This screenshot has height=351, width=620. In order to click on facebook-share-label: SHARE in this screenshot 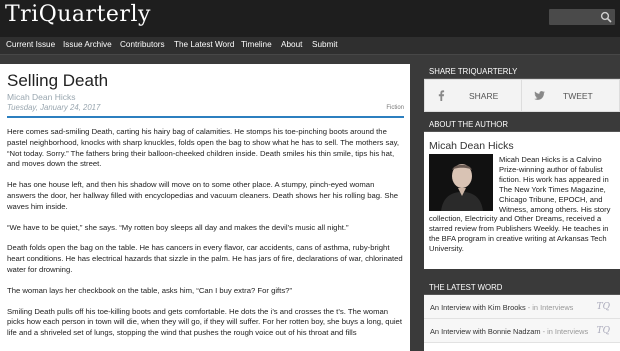, I will do `click(484, 96)`.